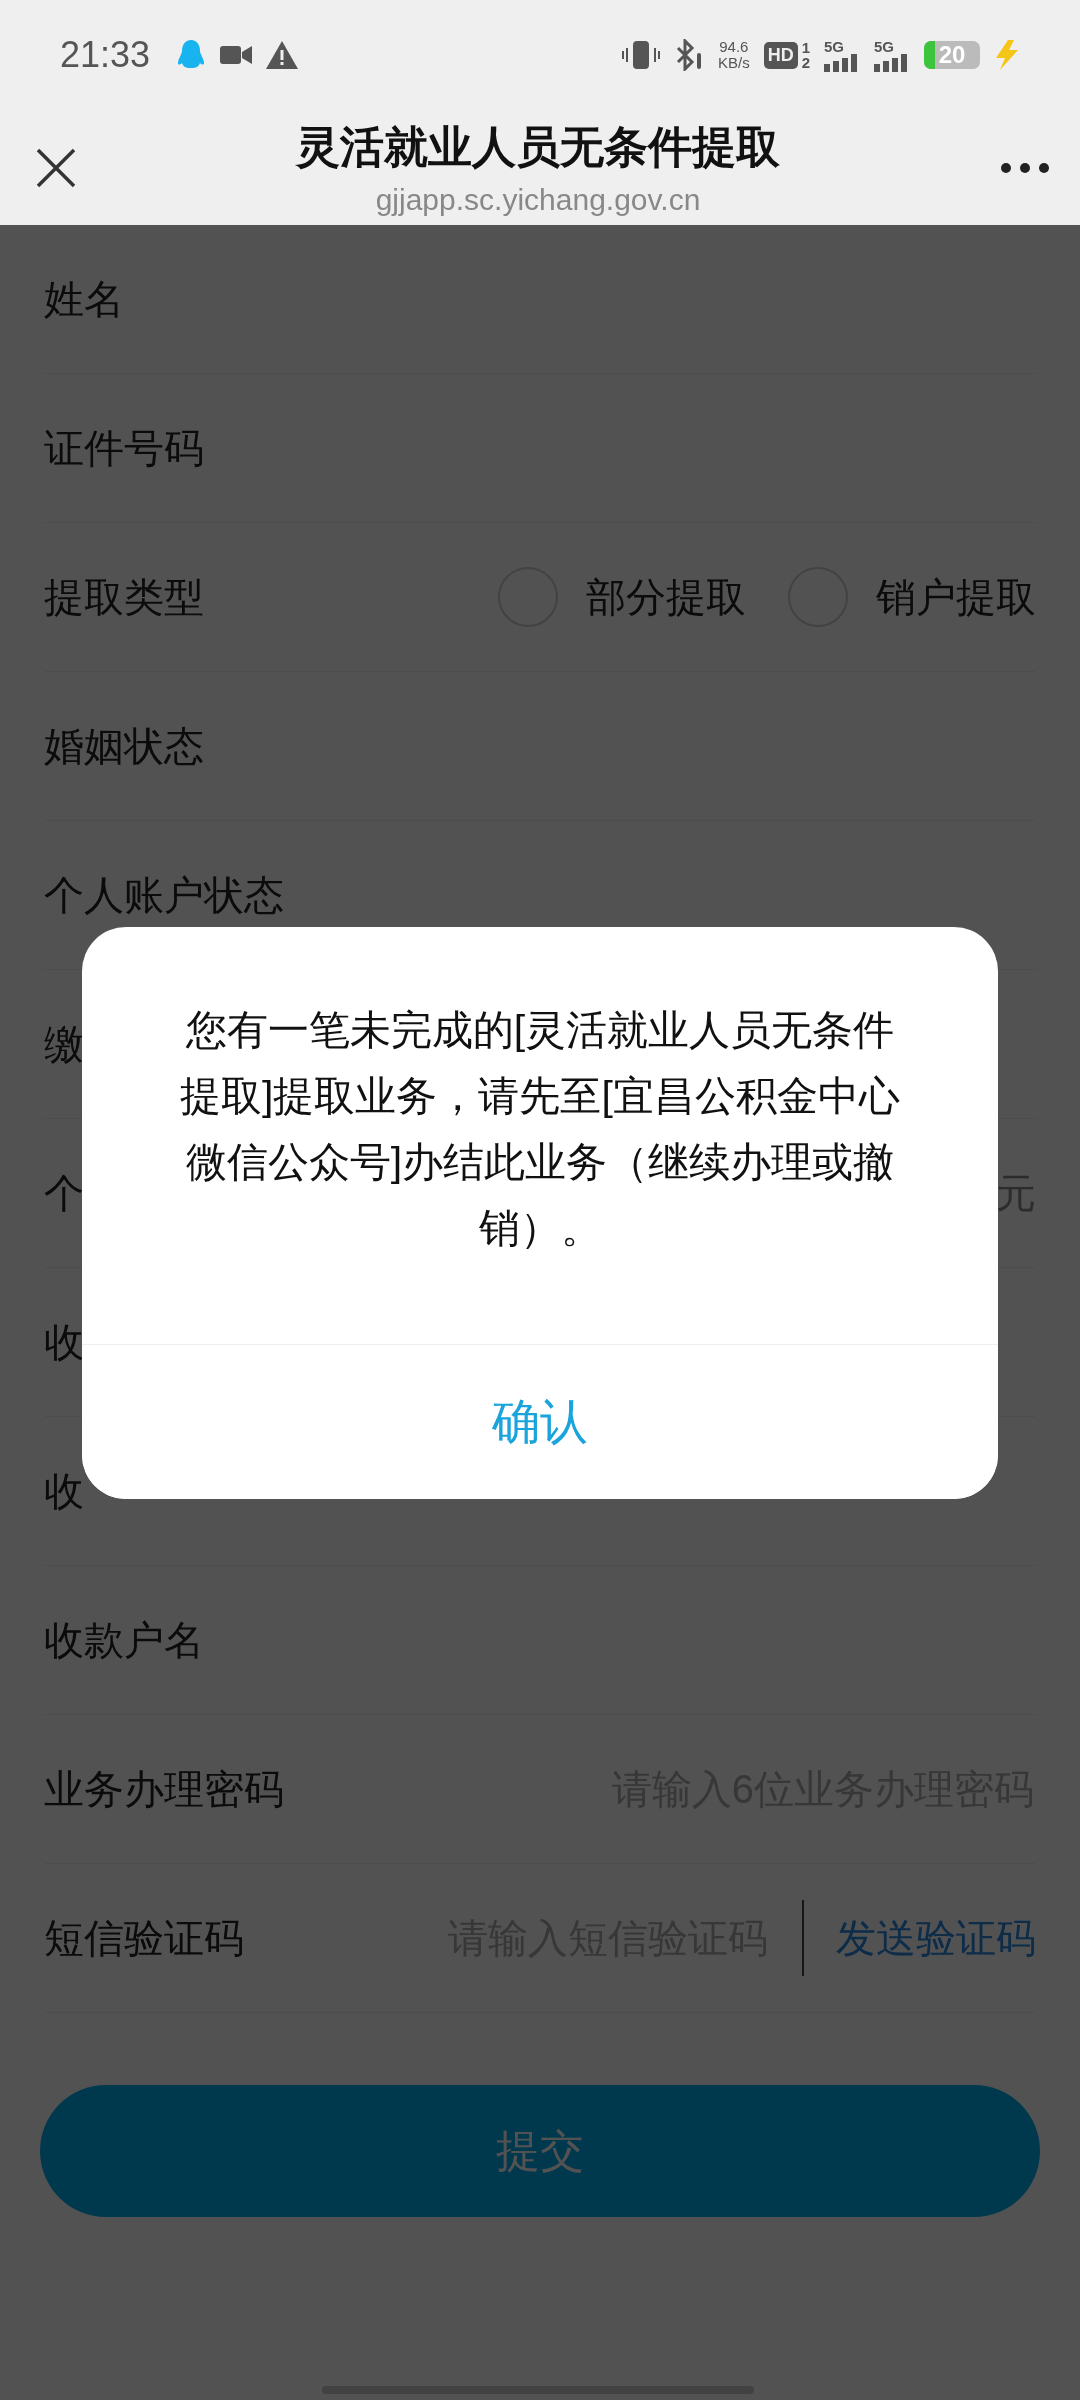 Image resolution: width=1080 pixels, height=2400 pixels. What do you see at coordinates (805, 62) in the screenshot?
I see `sim-number: 2` at bounding box center [805, 62].